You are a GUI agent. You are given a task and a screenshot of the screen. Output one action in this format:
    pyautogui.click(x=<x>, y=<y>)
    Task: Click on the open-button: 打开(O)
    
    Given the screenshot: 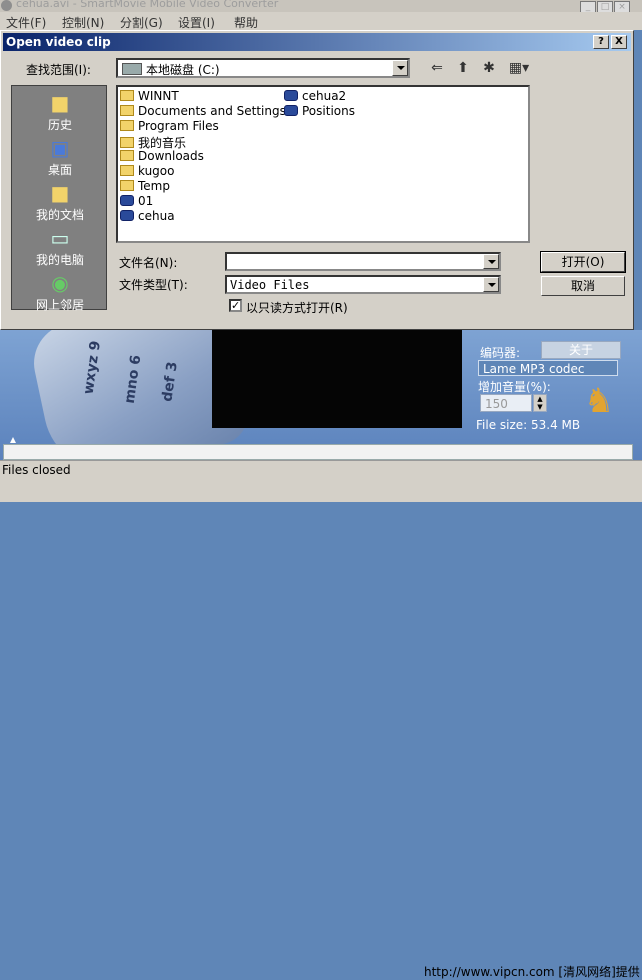 What is the action you would take?
    pyautogui.click(x=583, y=262)
    